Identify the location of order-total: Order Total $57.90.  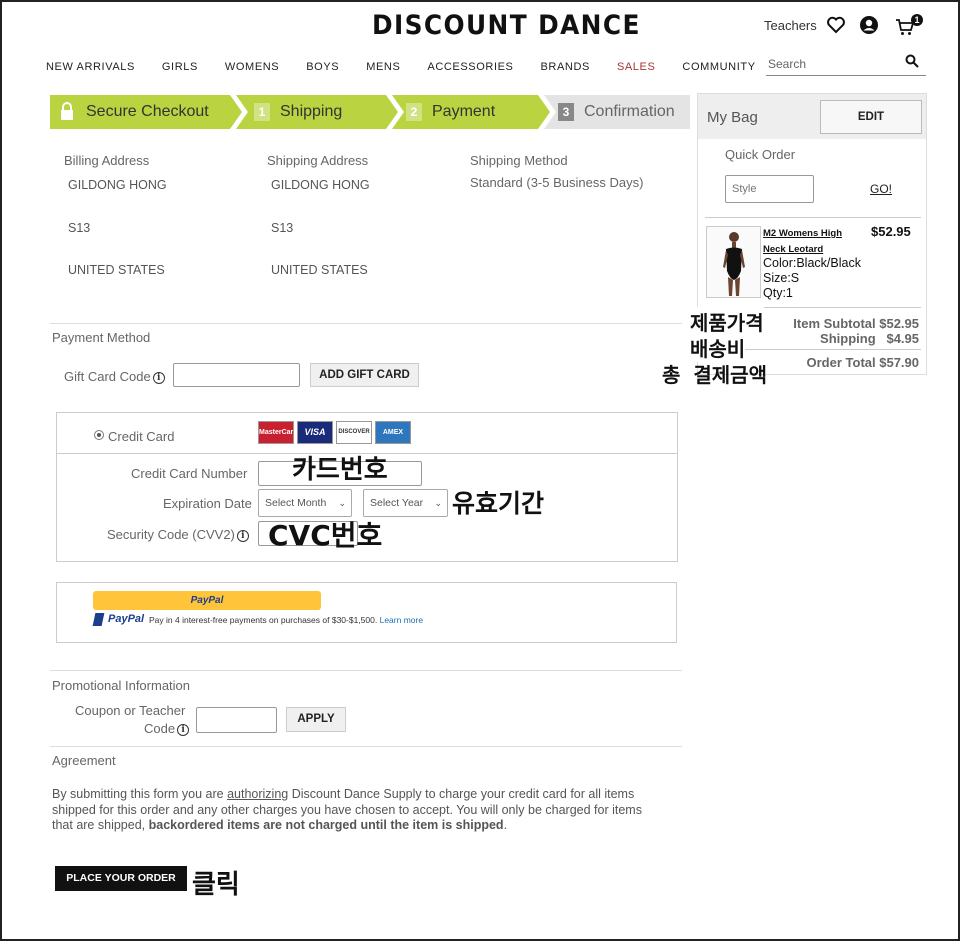
(862, 362).